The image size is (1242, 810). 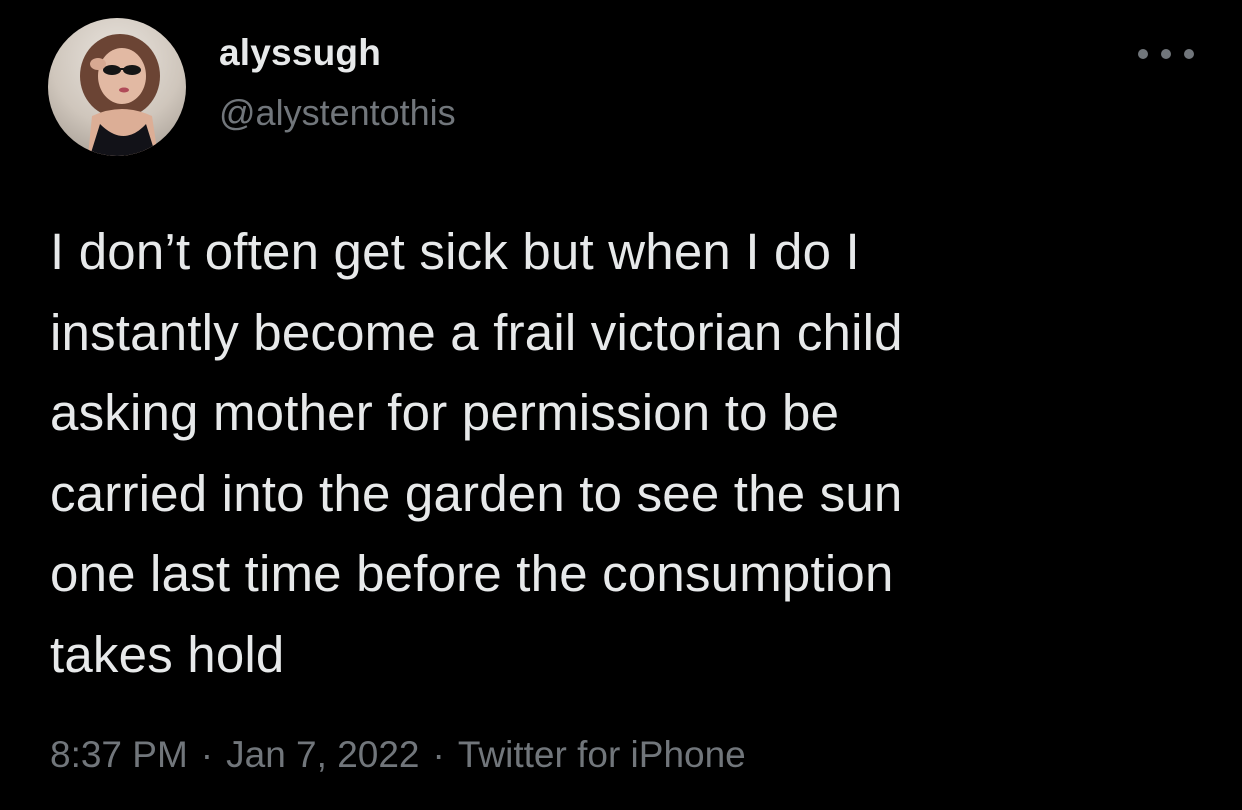 What do you see at coordinates (337, 113) in the screenshot?
I see `user-handle: @alystentothis` at bounding box center [337, 113].